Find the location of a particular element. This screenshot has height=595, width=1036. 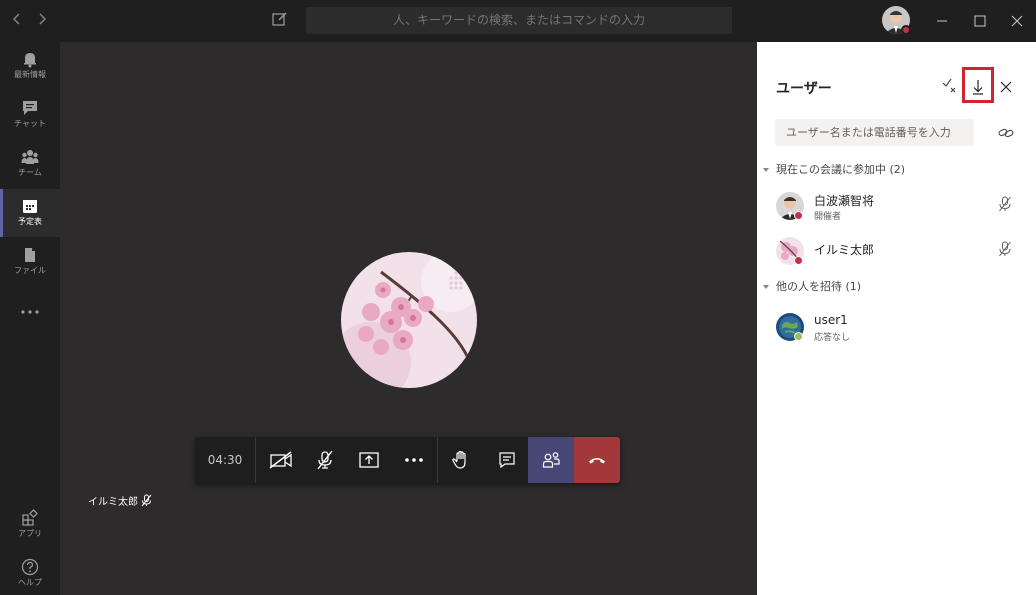

hang-up-button is located at coordinates (597, 460).